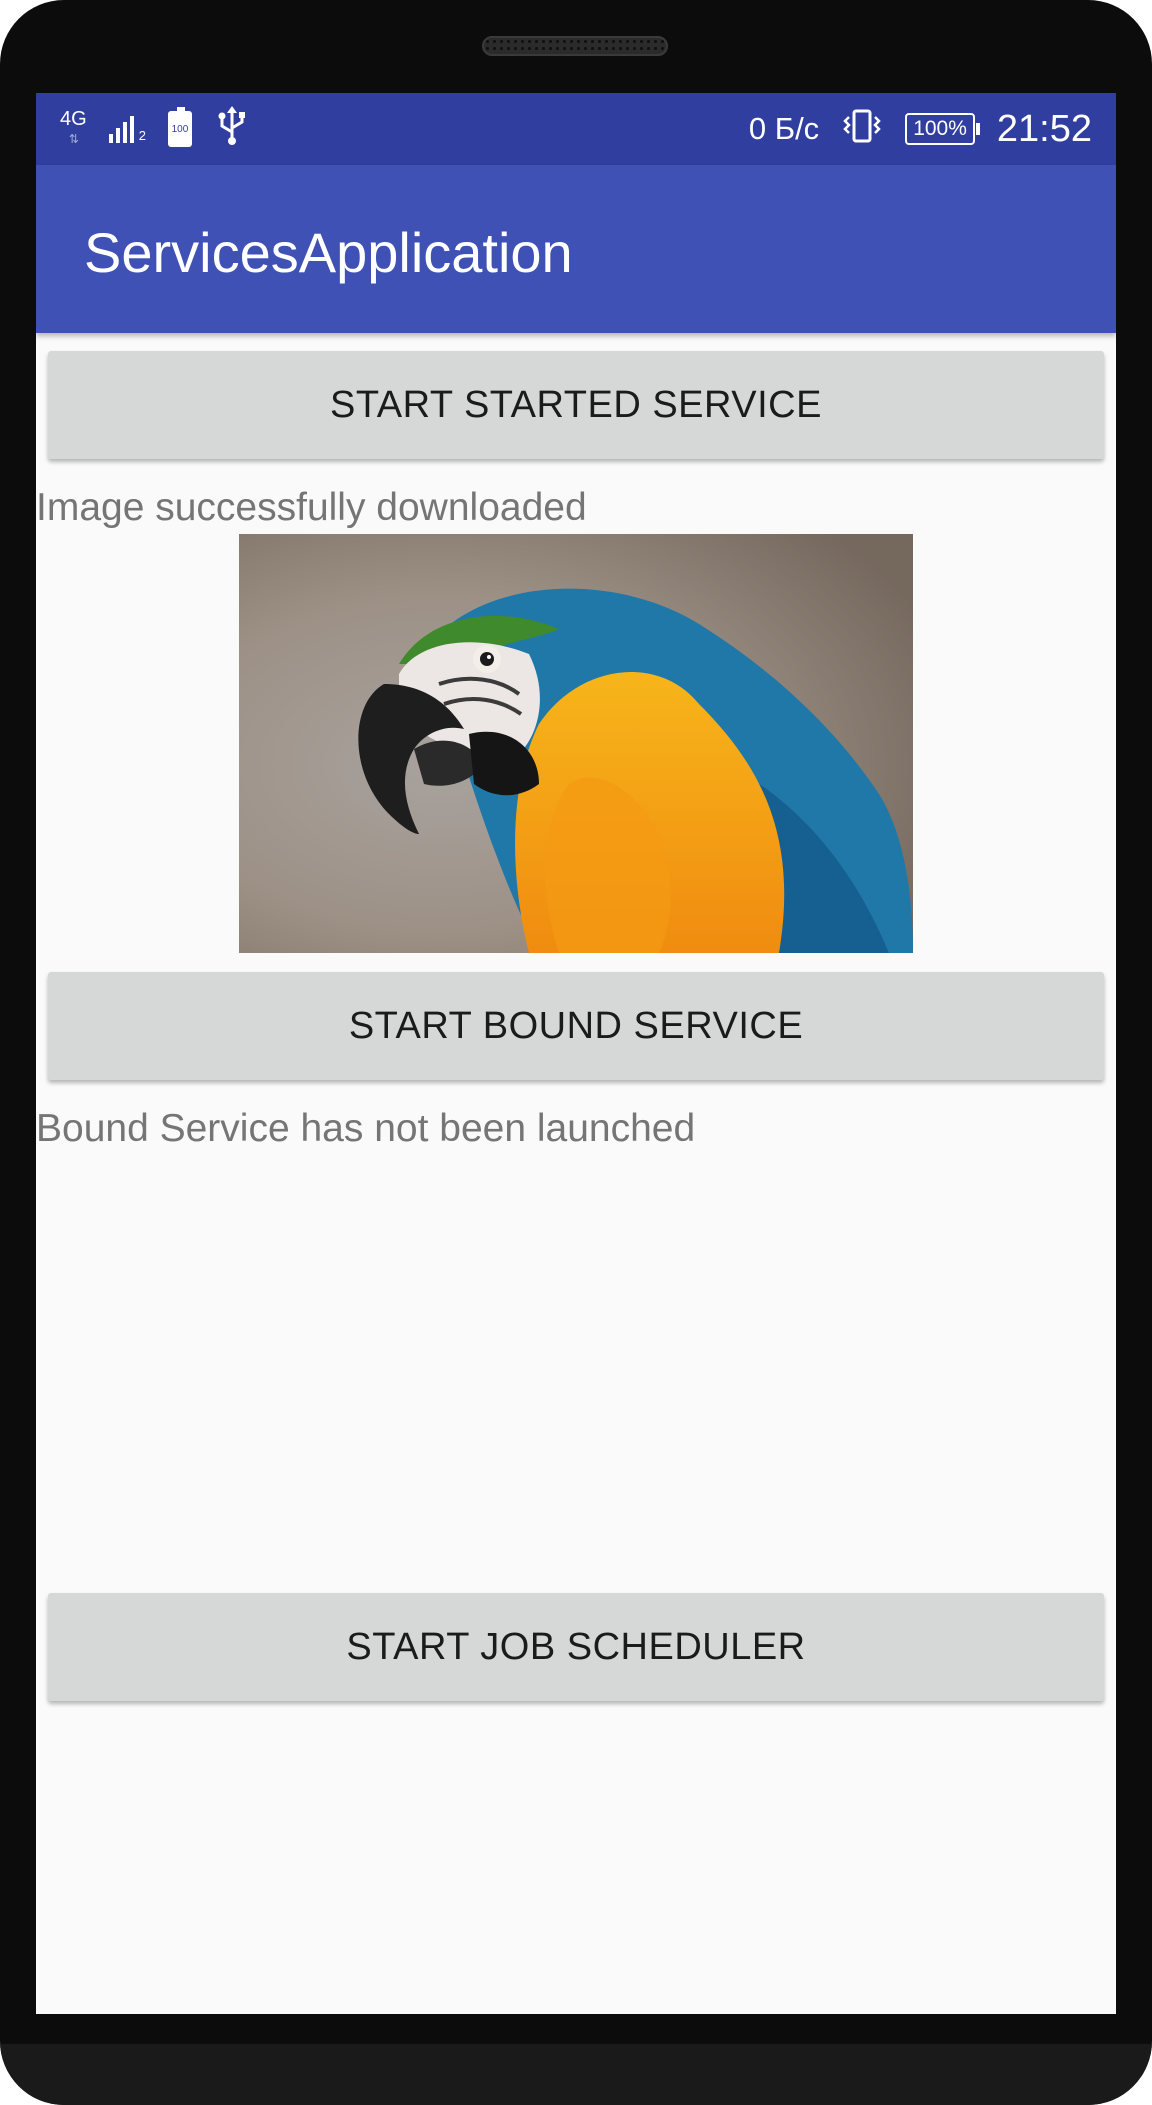 Image resolution: width=1152 pixels, height=2105 pixels. Describe the element at coordinates (328, 252) in the screenshot. I see `app-title: ServicesApplication` at that location.